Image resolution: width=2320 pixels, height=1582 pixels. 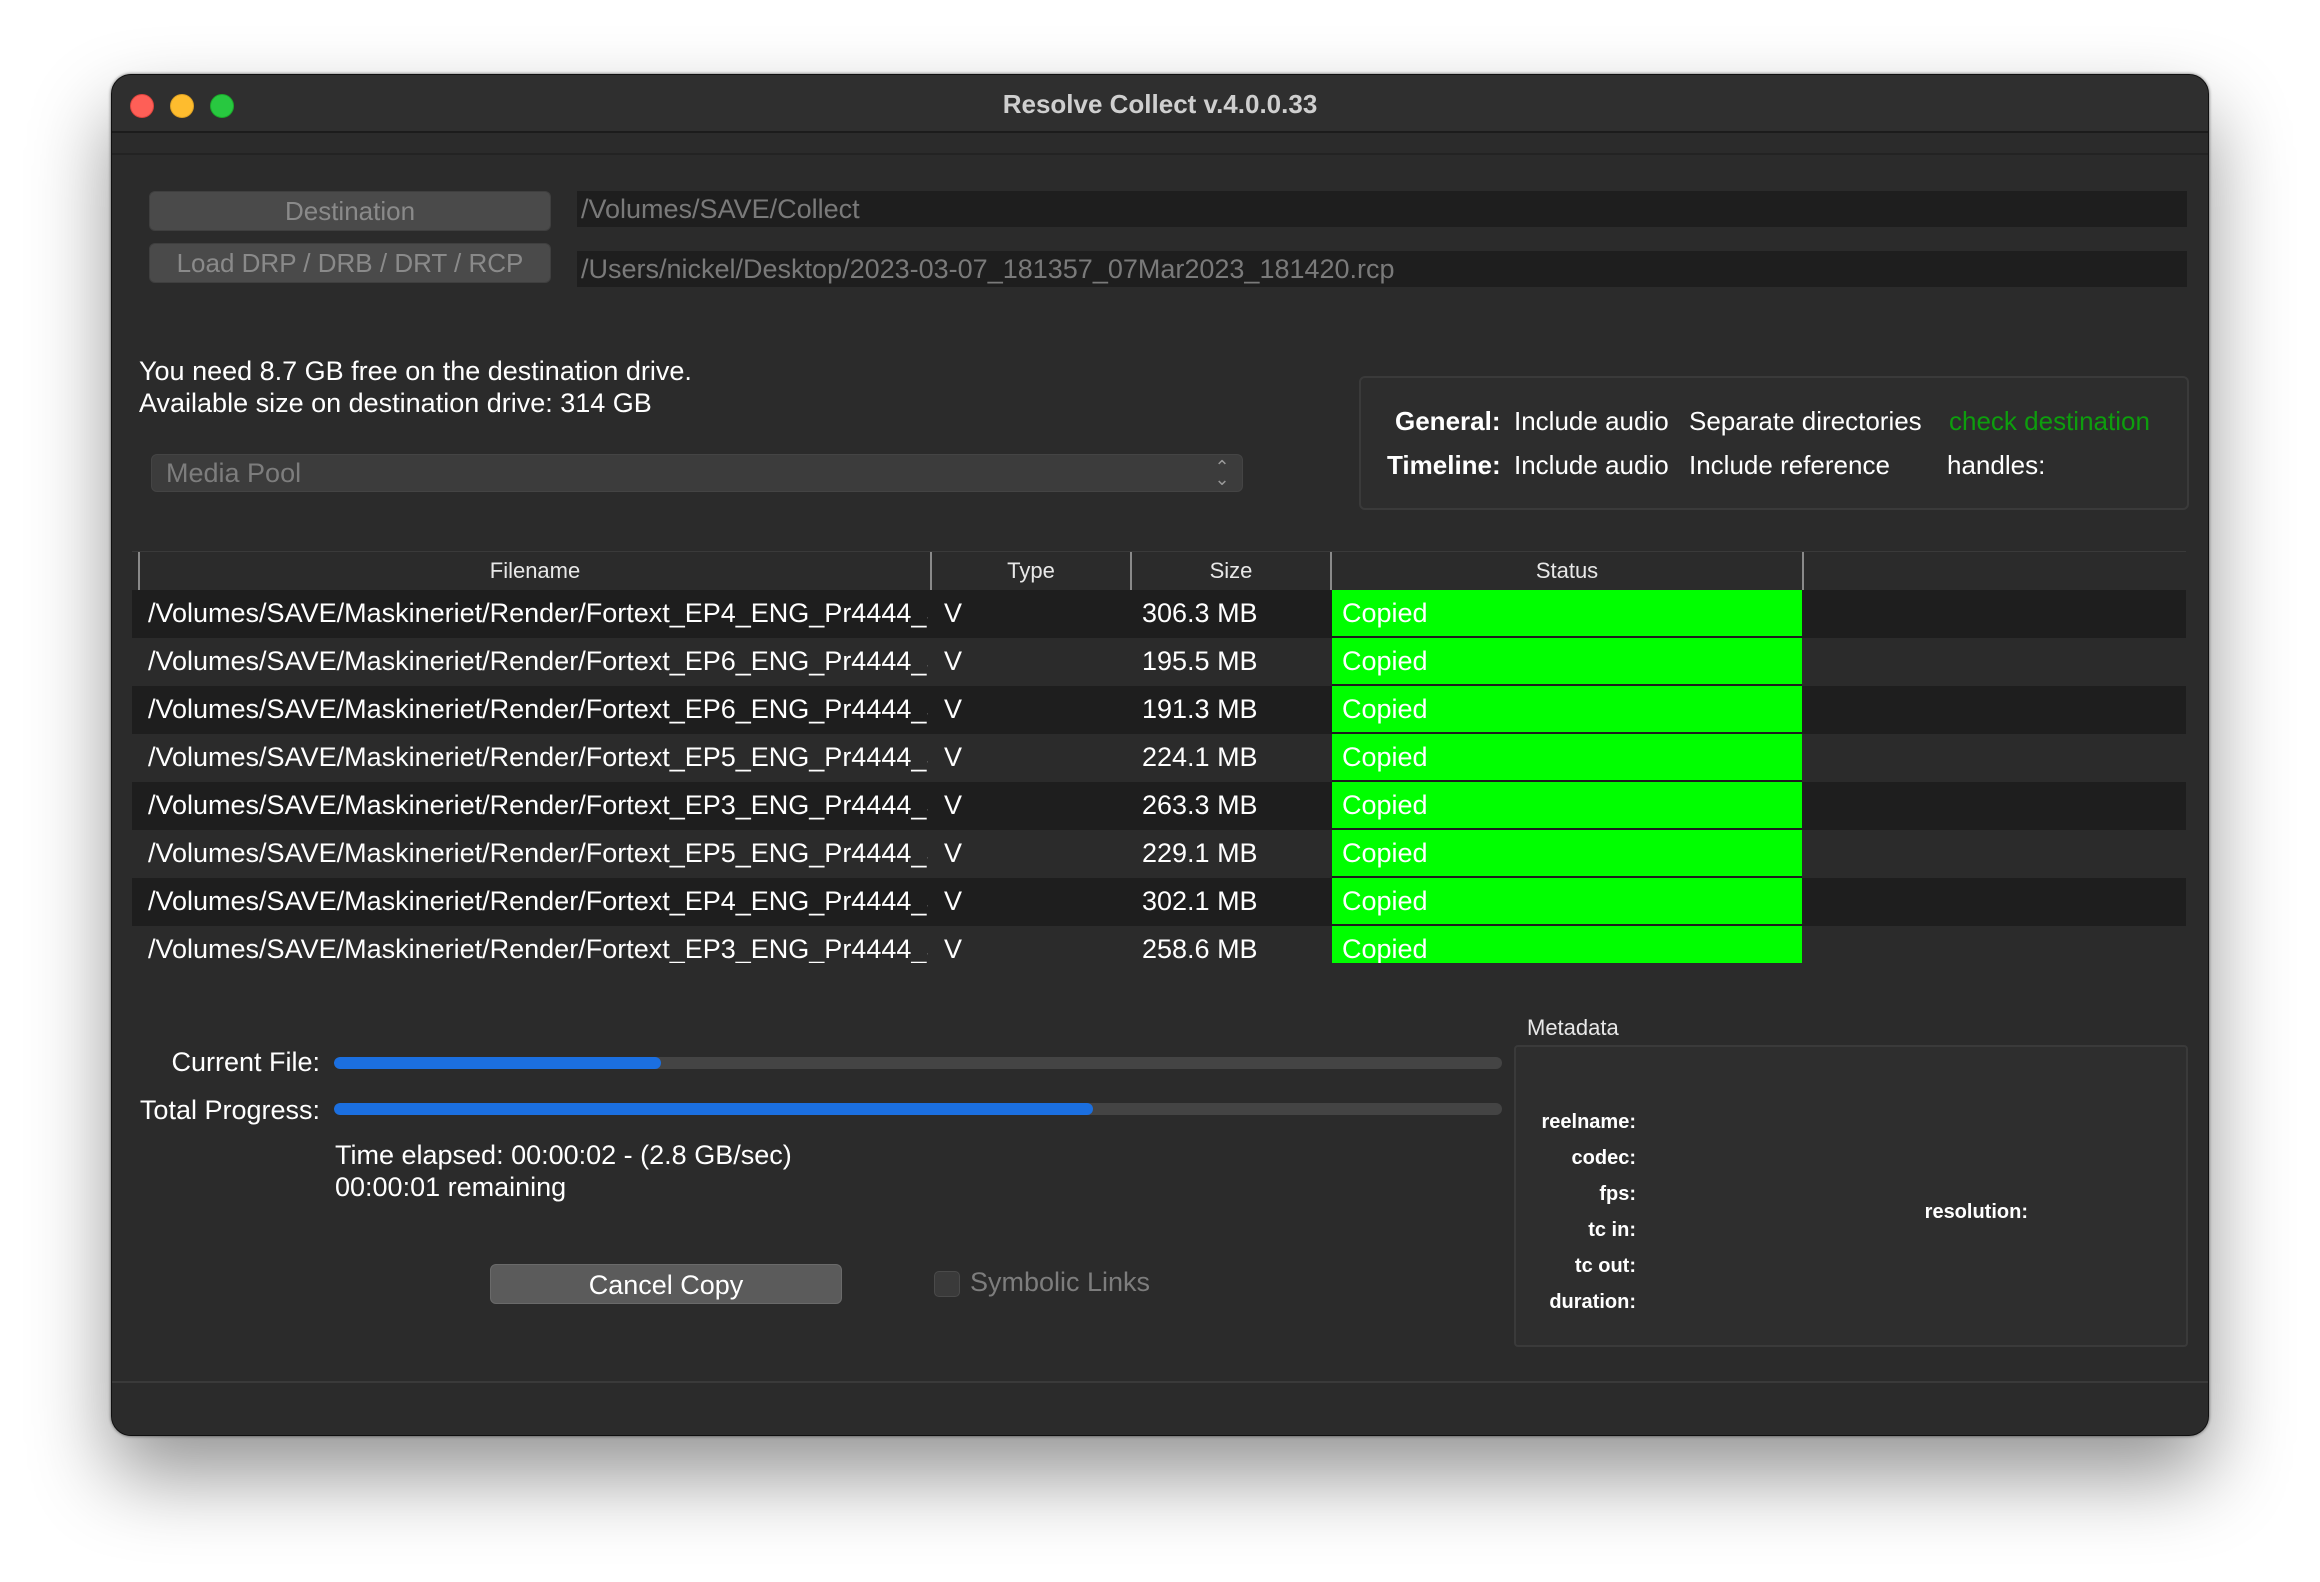 What do you see at coordinates (1591, 465) in the screenshot?
I see `timeline-include-audio: Include audio` at bounding box center [1591, 465].